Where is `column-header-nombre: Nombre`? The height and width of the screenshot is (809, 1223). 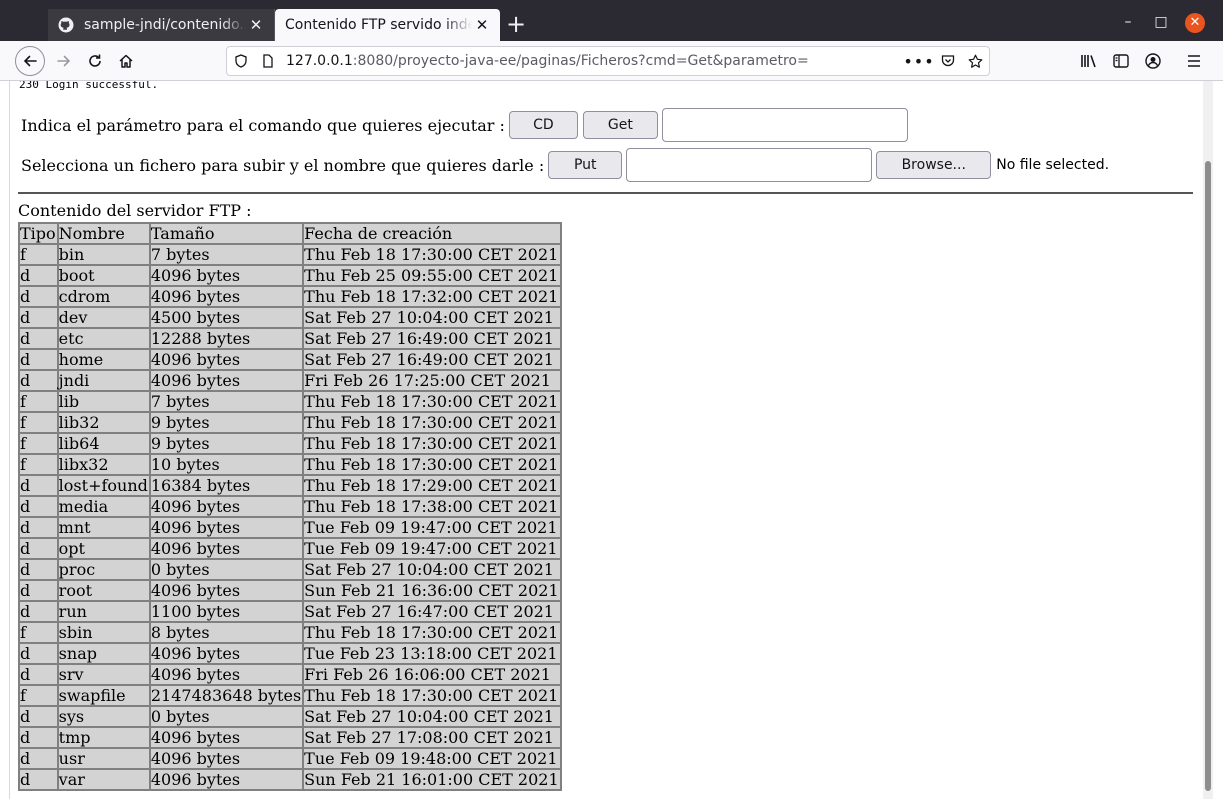 column-header-nombre: Nombre is located at coordinates (103, 233).